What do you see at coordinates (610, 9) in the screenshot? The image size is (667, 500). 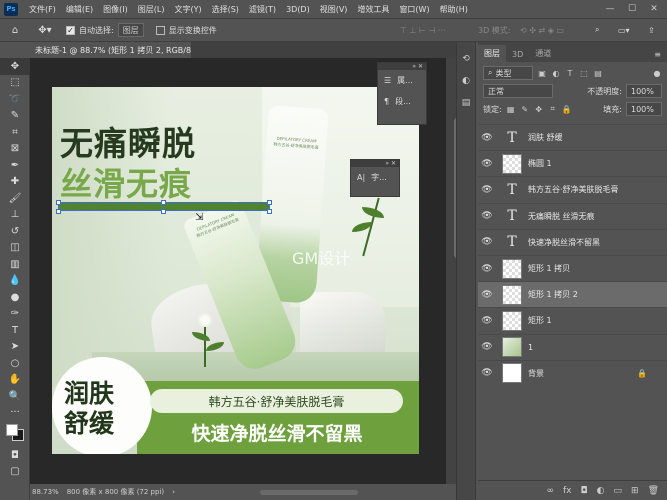 I see `minimize-button: —` at bounding box center [610, 9].